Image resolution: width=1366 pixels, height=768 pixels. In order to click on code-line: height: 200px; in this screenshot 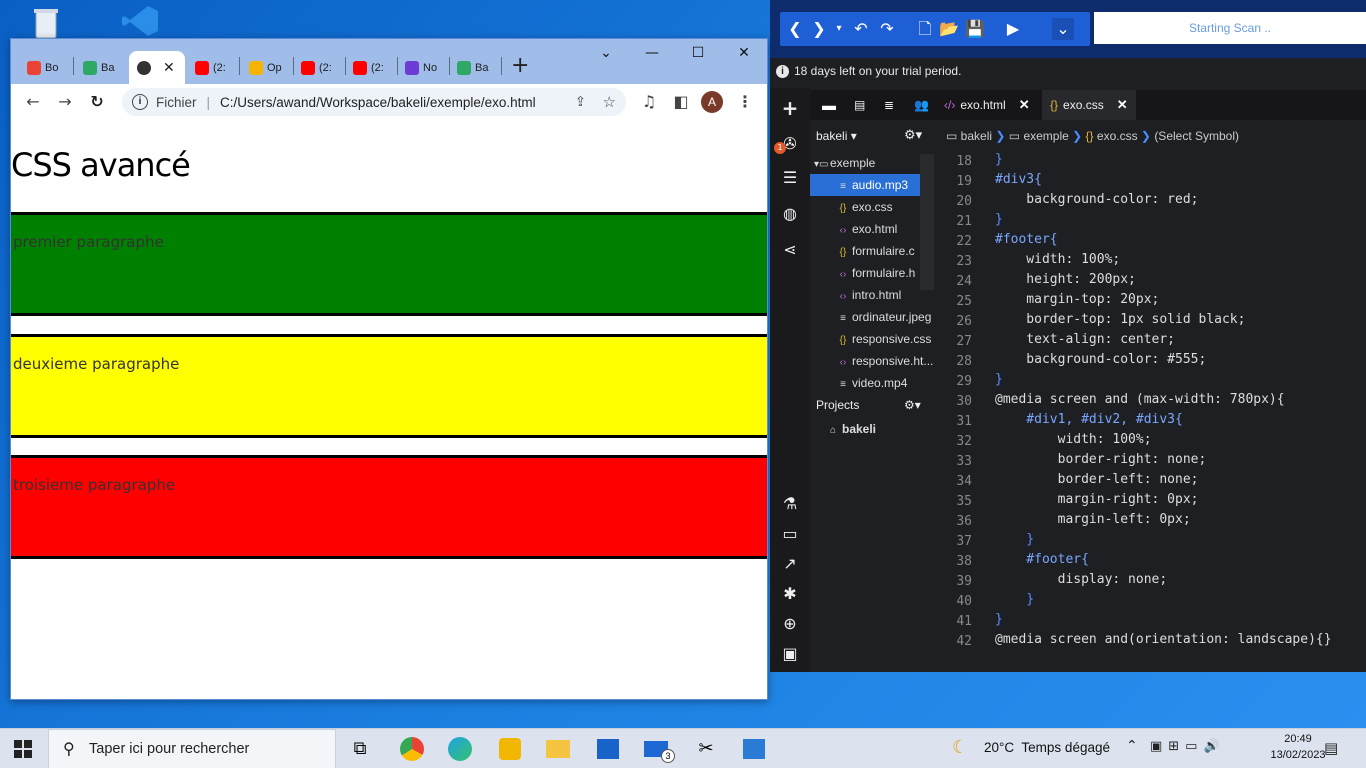, I will do `click(1065, 279)`.